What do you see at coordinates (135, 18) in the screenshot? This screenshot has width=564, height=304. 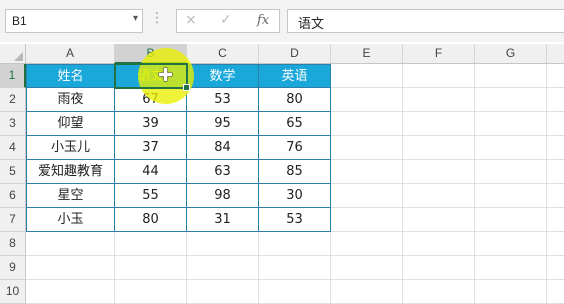 I see `chevron-down-icon: ▾` at bounding box center [135, 18].